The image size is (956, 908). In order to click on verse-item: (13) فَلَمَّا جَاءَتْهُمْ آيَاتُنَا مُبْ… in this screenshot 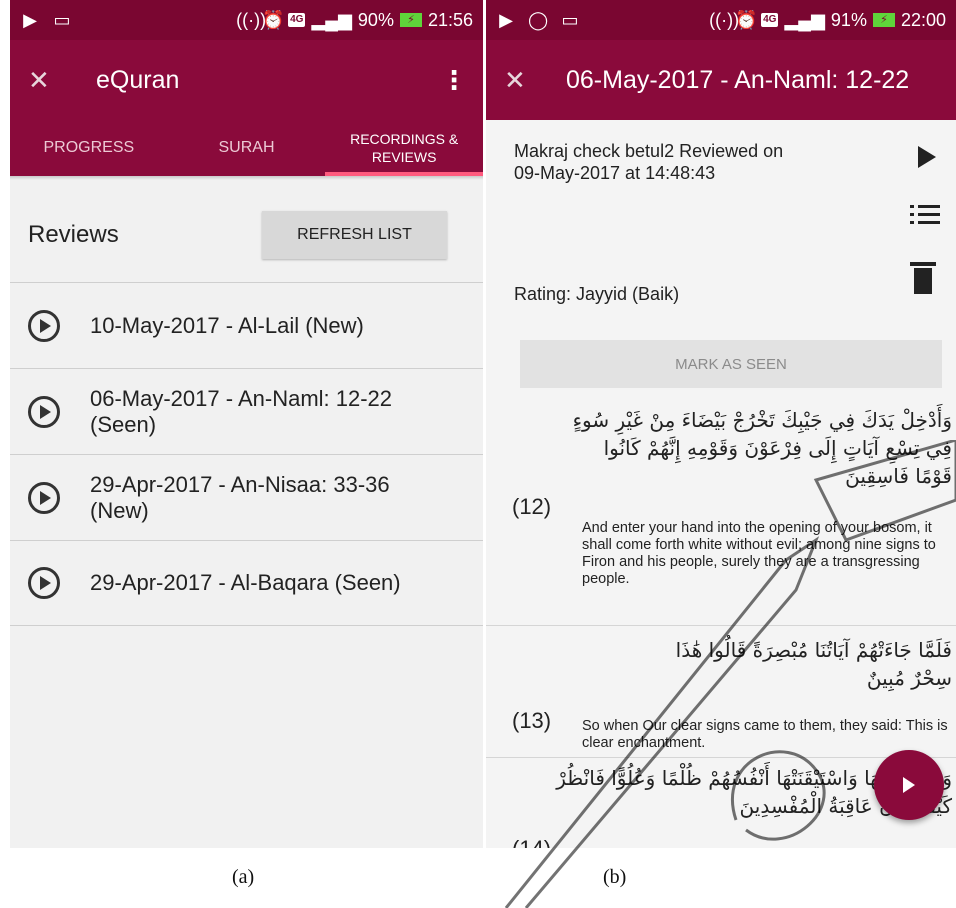, I will do `click(721, 692)`.